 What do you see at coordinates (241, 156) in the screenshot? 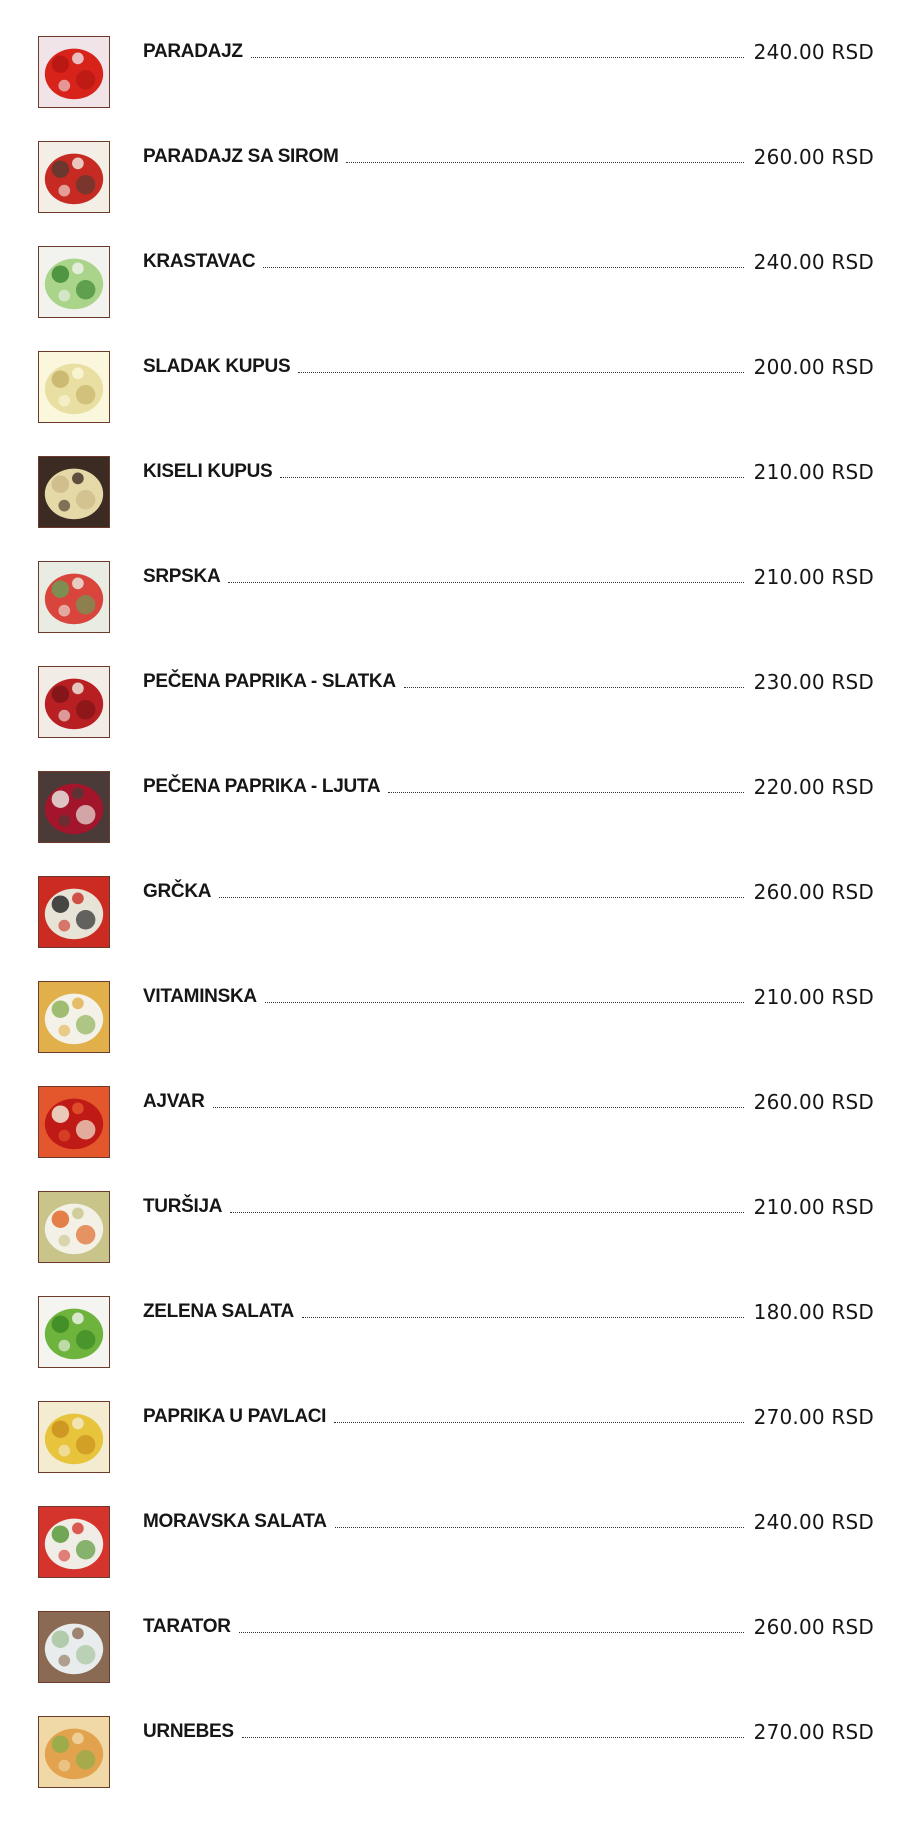
I see `dish-name: PARADAJZ SA SIROM` at bounding box center [241, 156].